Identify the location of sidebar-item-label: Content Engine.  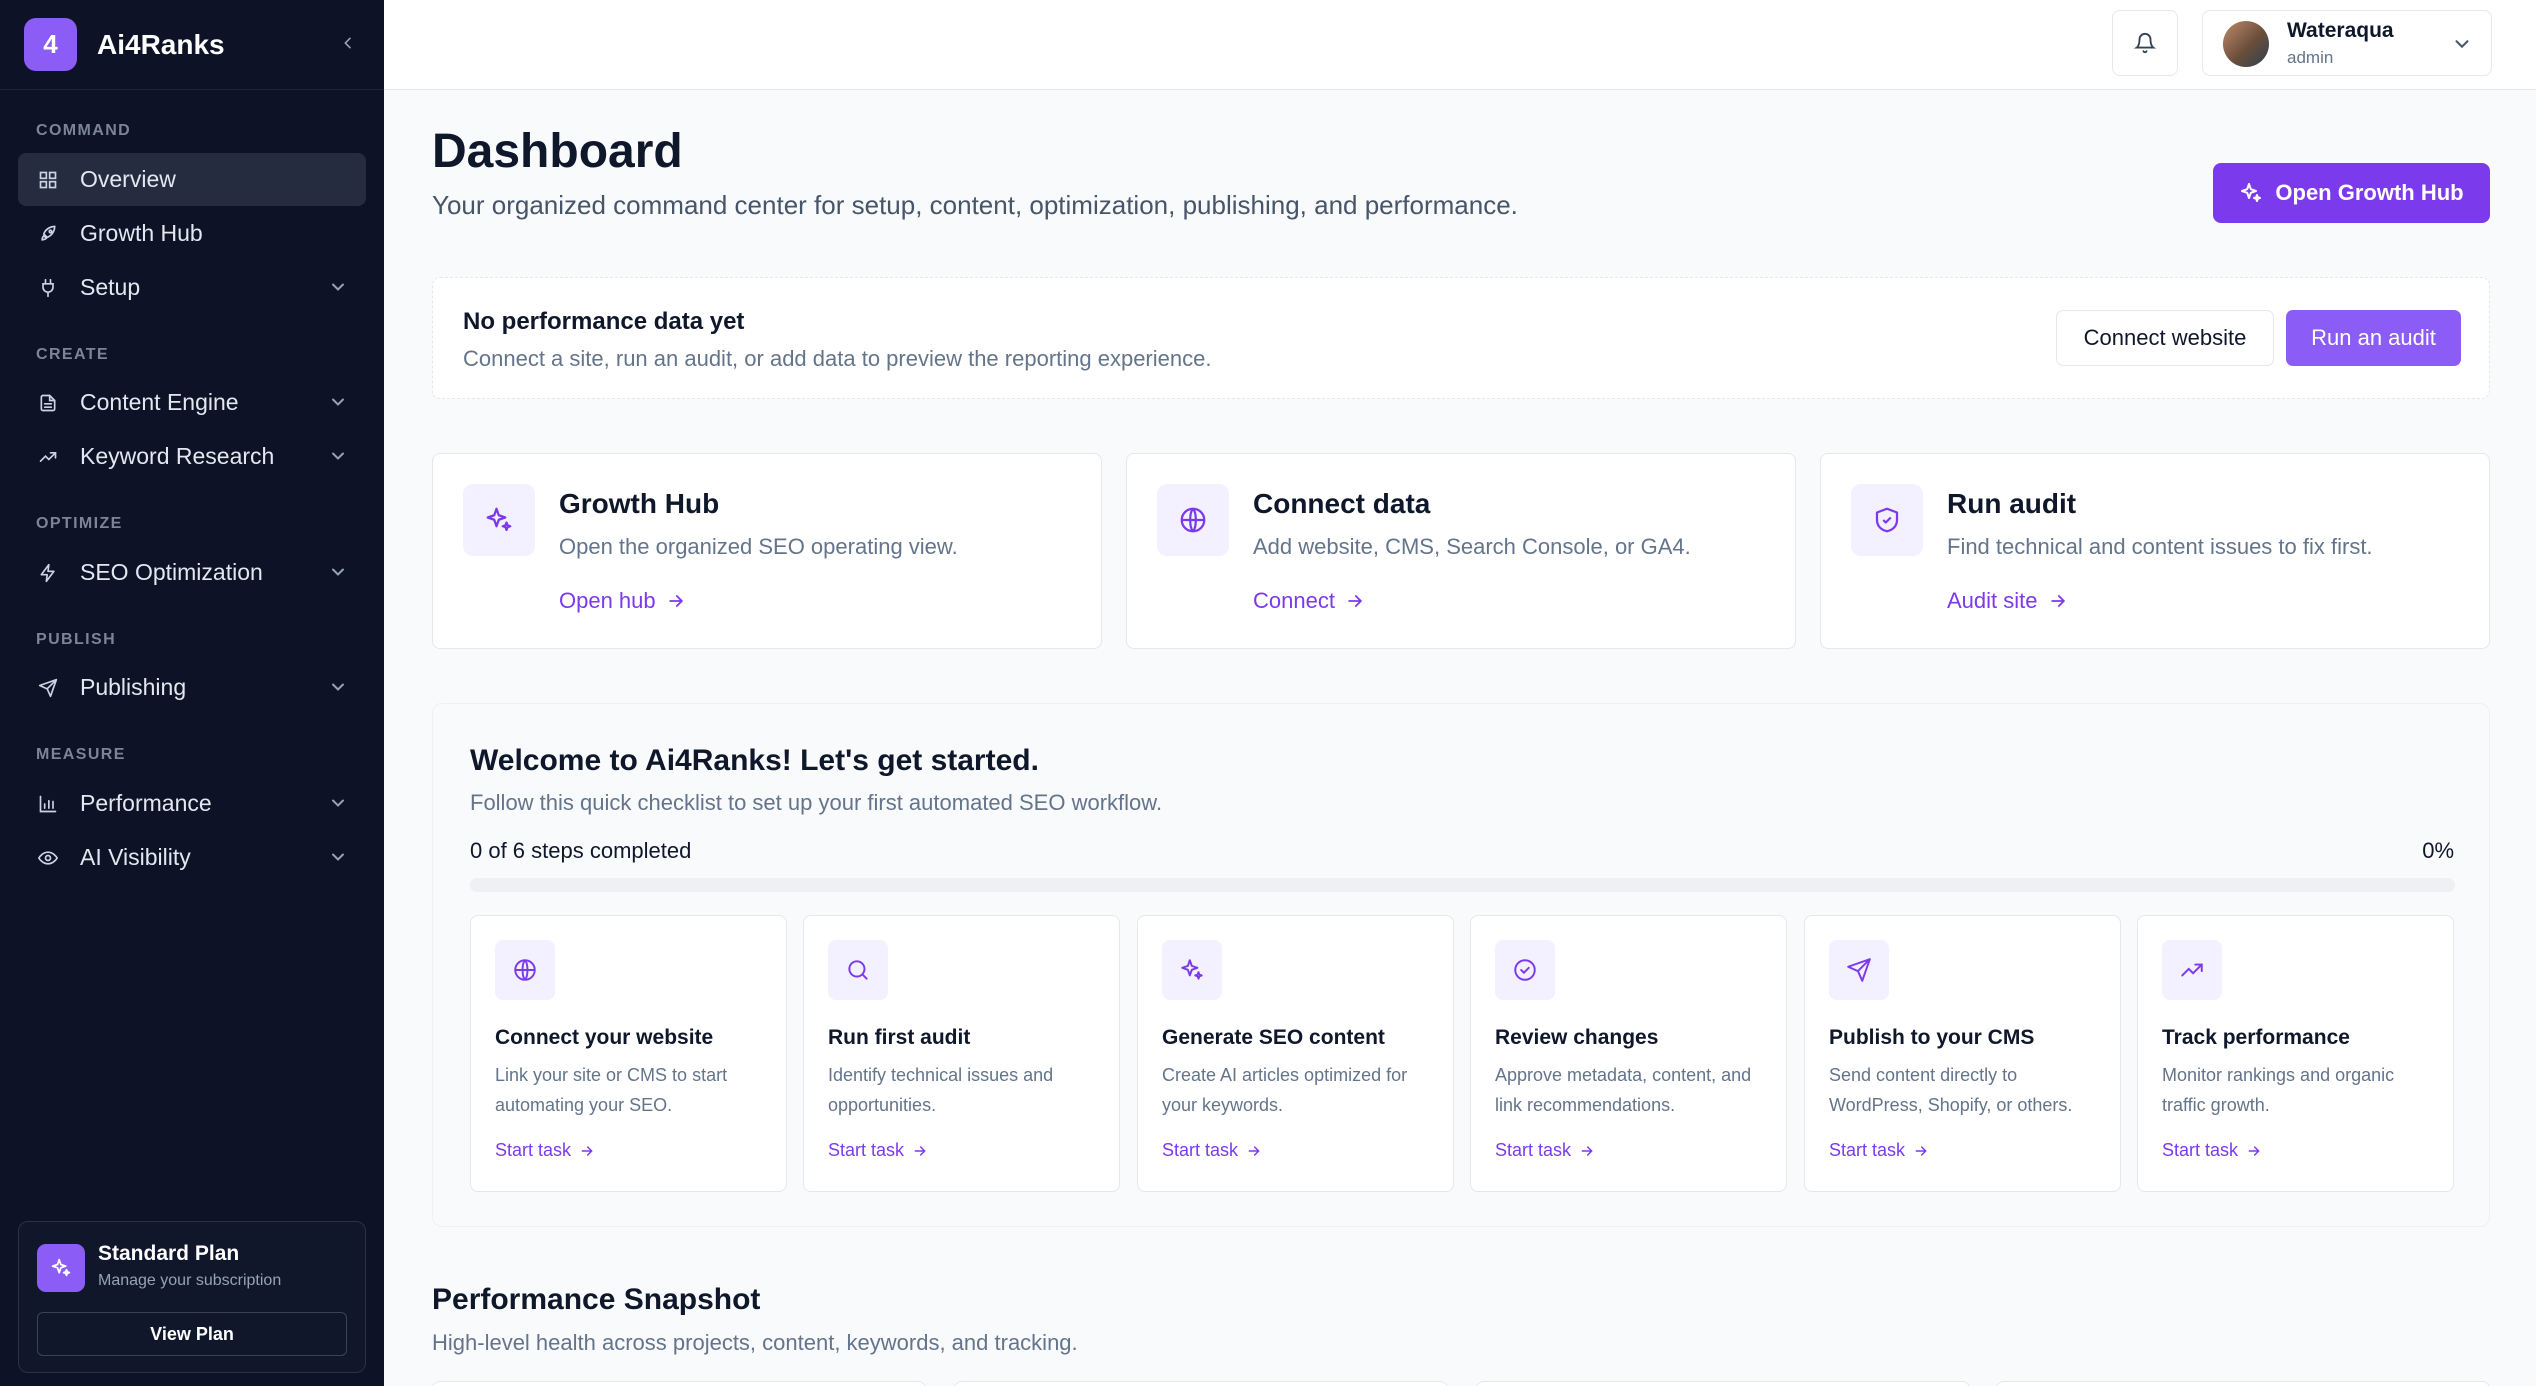
(159, 402).